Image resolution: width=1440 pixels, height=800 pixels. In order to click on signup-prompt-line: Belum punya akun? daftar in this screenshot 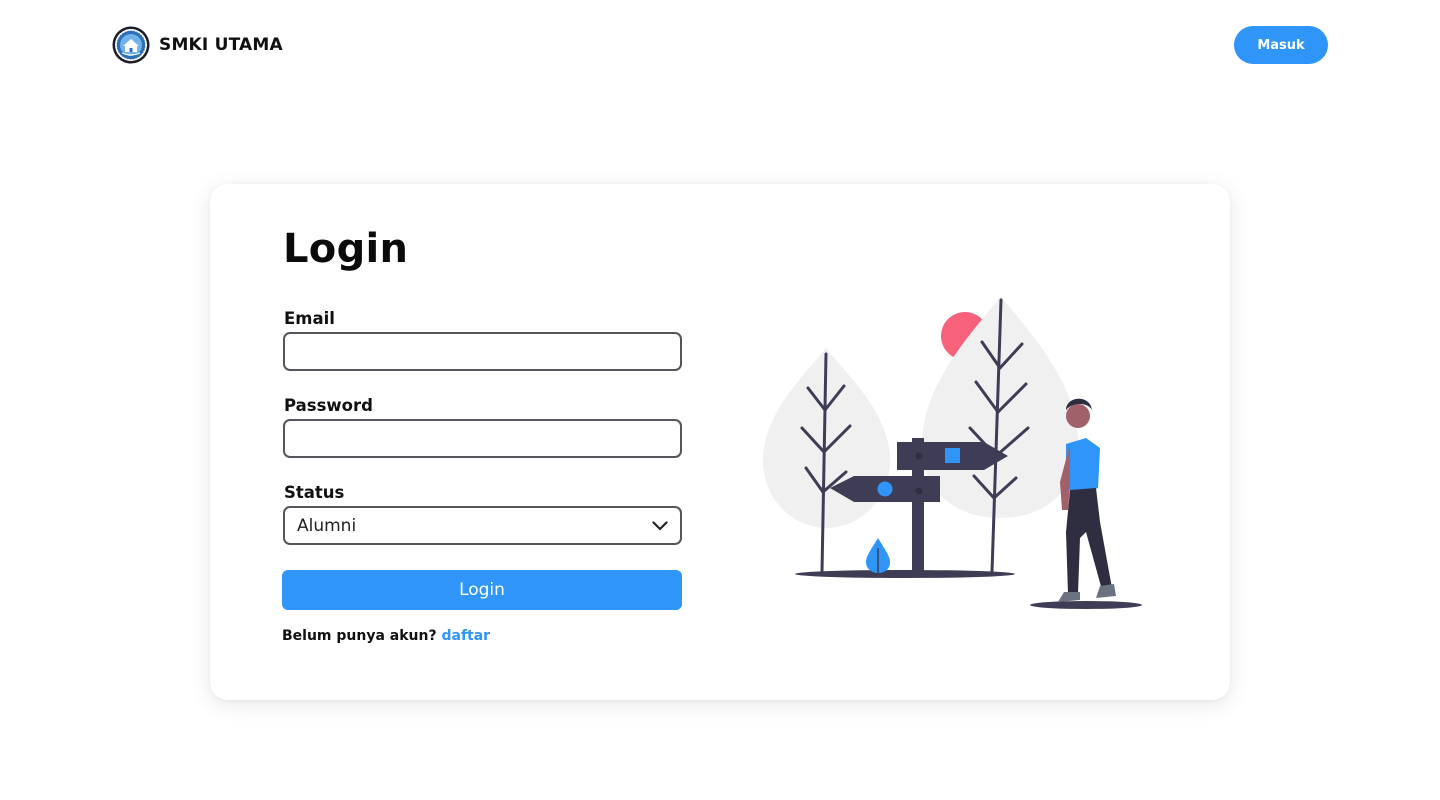, I will do `click(386, 636)`.